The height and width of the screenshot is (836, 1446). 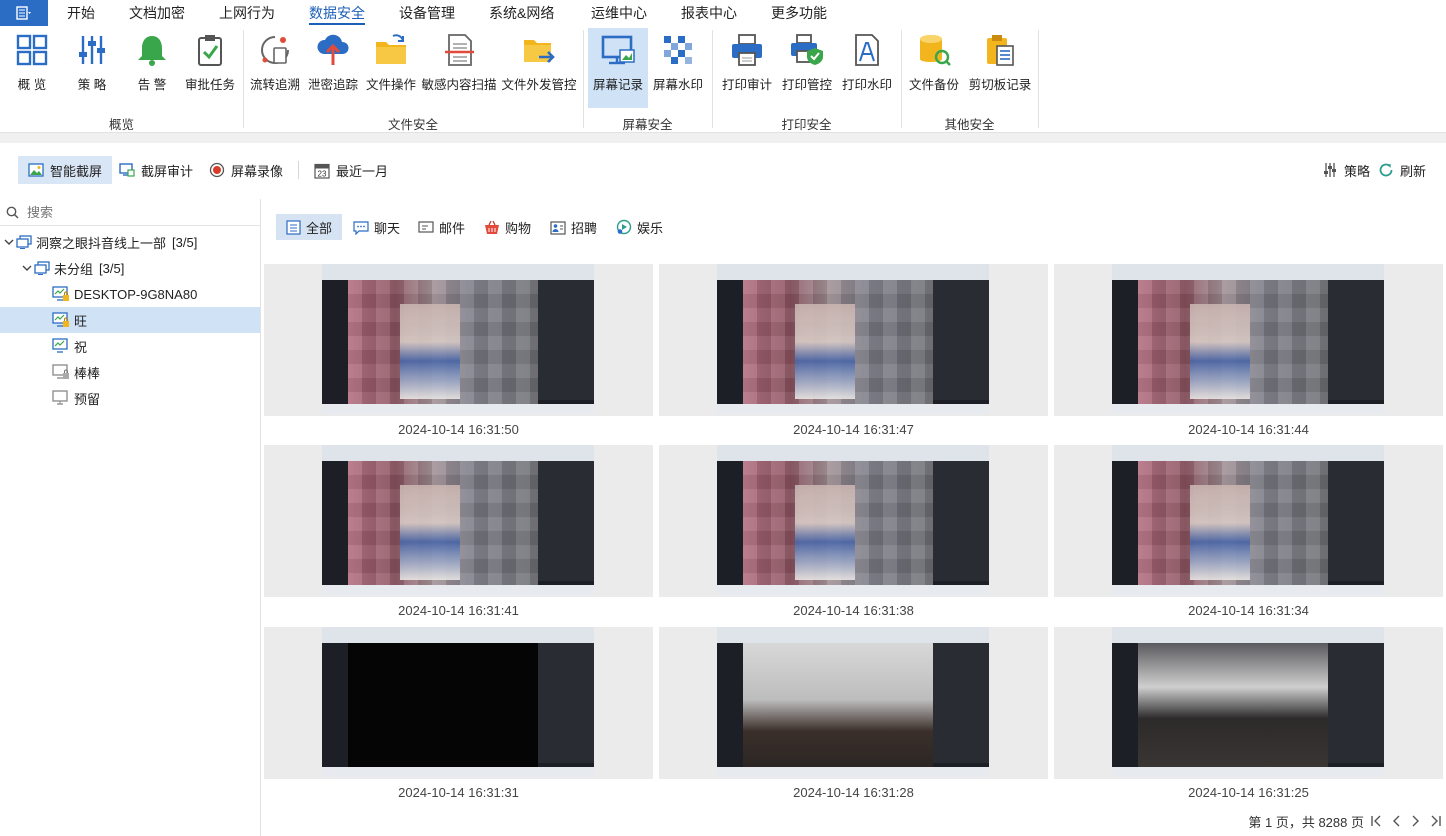 I want to click on next-page-icon, so click(x=1416, y=821).